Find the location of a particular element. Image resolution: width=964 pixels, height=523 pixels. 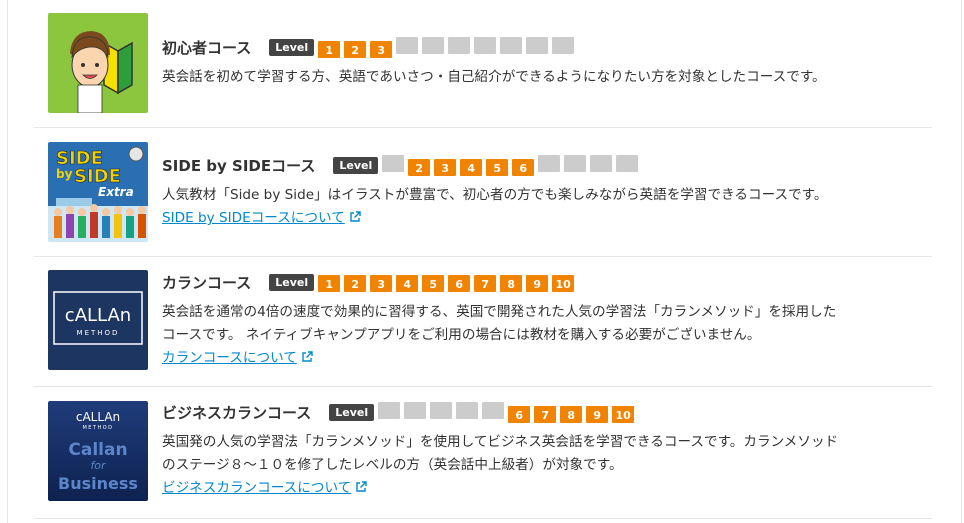

thumb-text-extra: Extra is located at coordinates (116, 192).